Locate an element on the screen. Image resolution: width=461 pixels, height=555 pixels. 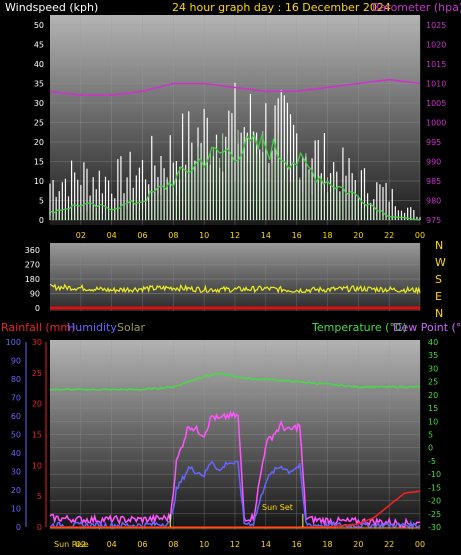
wind-x-tick-label: 16 is located at coordinates (297, 235).